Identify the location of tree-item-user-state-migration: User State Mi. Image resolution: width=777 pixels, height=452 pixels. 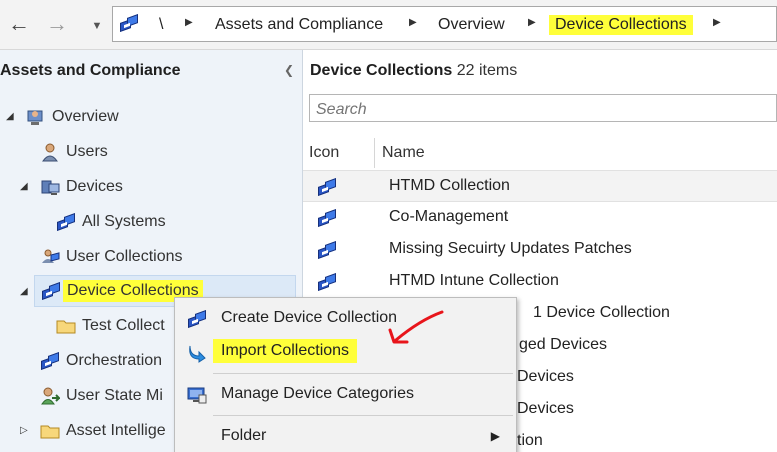
(101, 396).